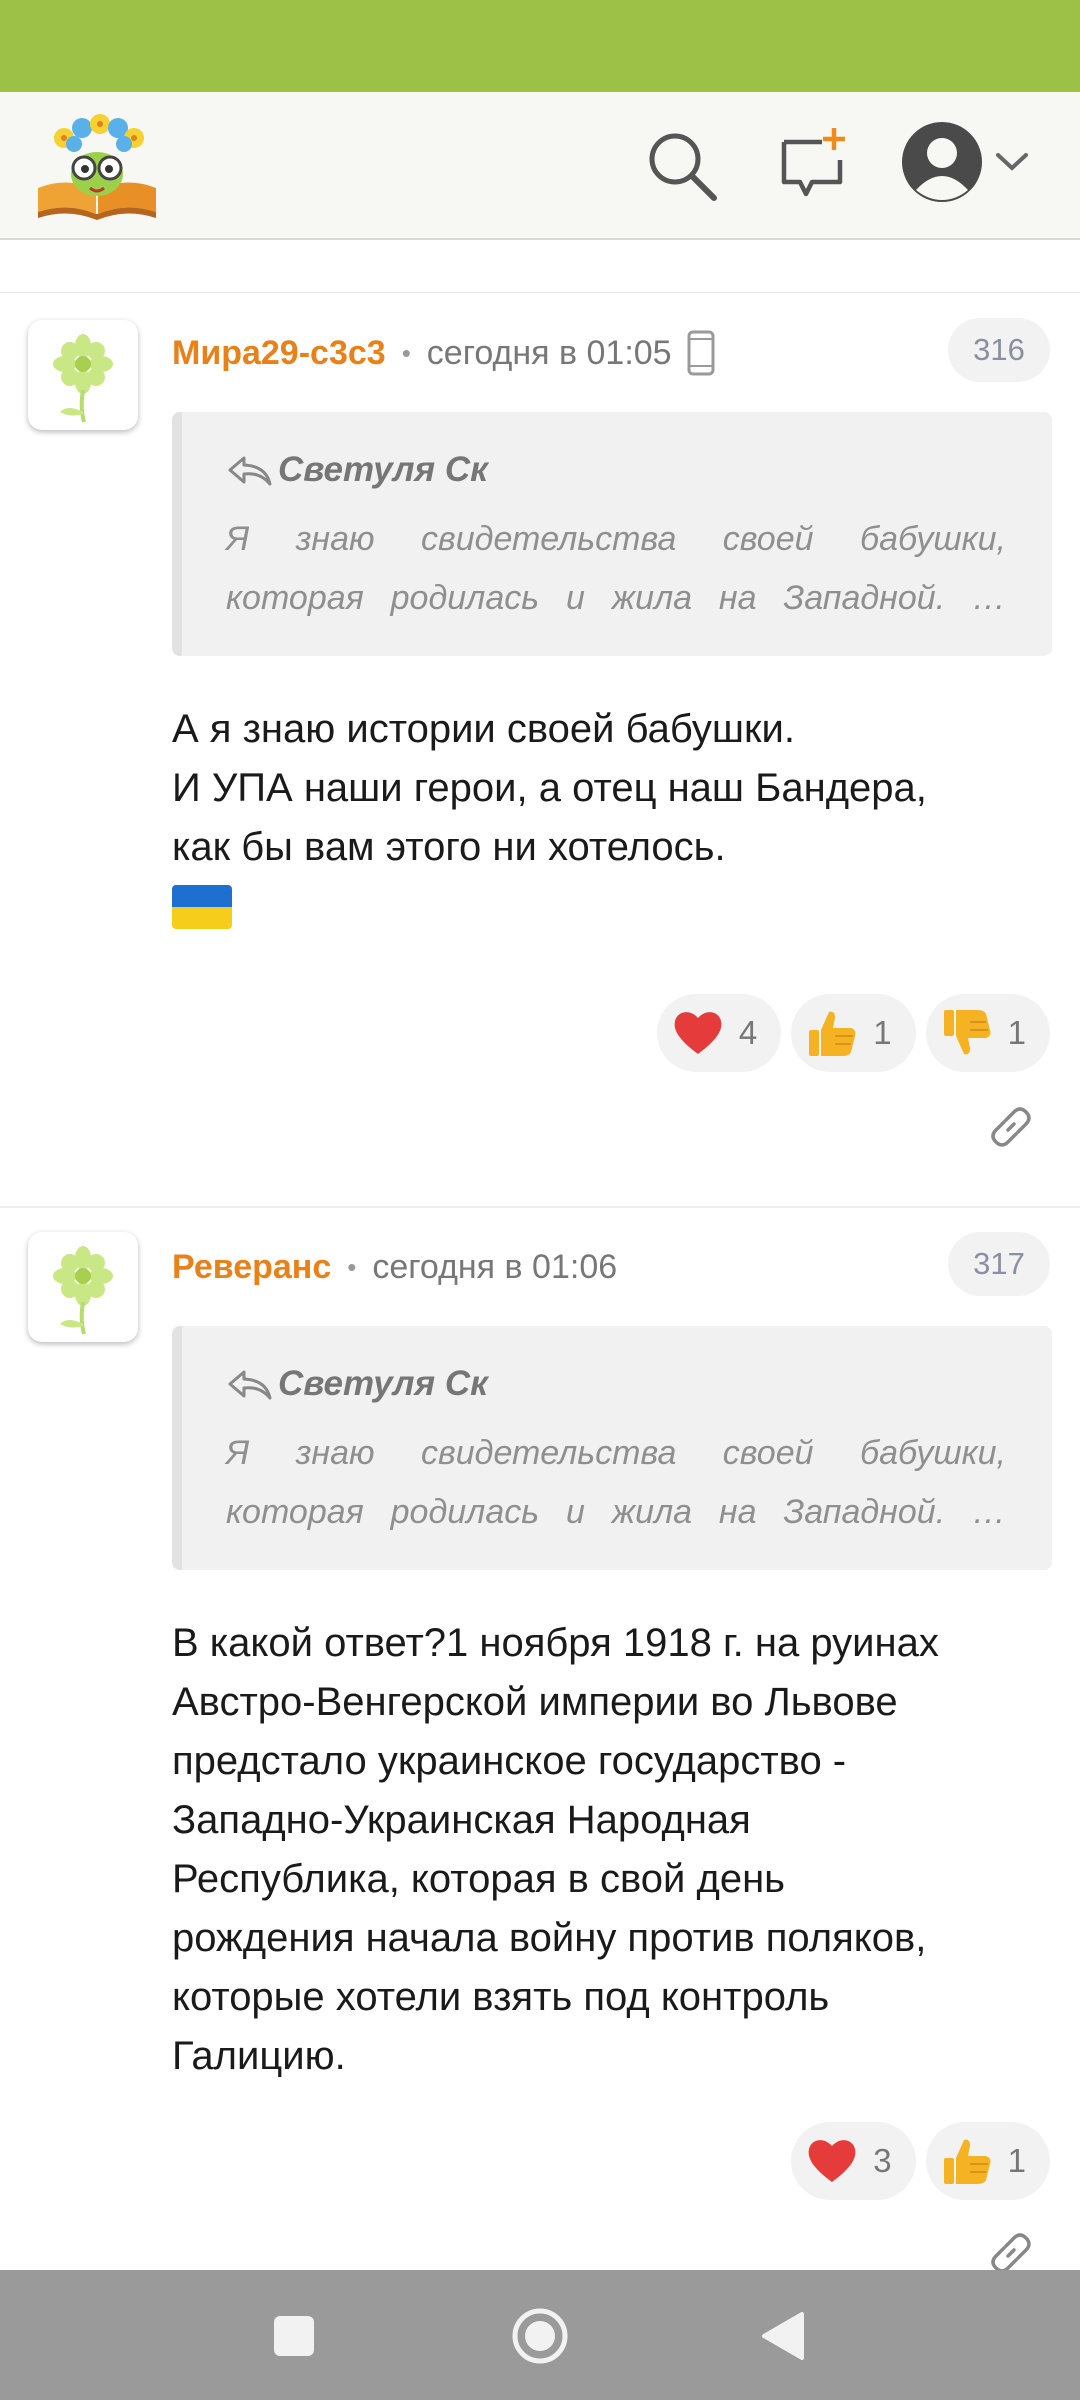  Describe the element at coordinates (999, 1264) in the screenshot. I see `comment-number: 317` at that location.